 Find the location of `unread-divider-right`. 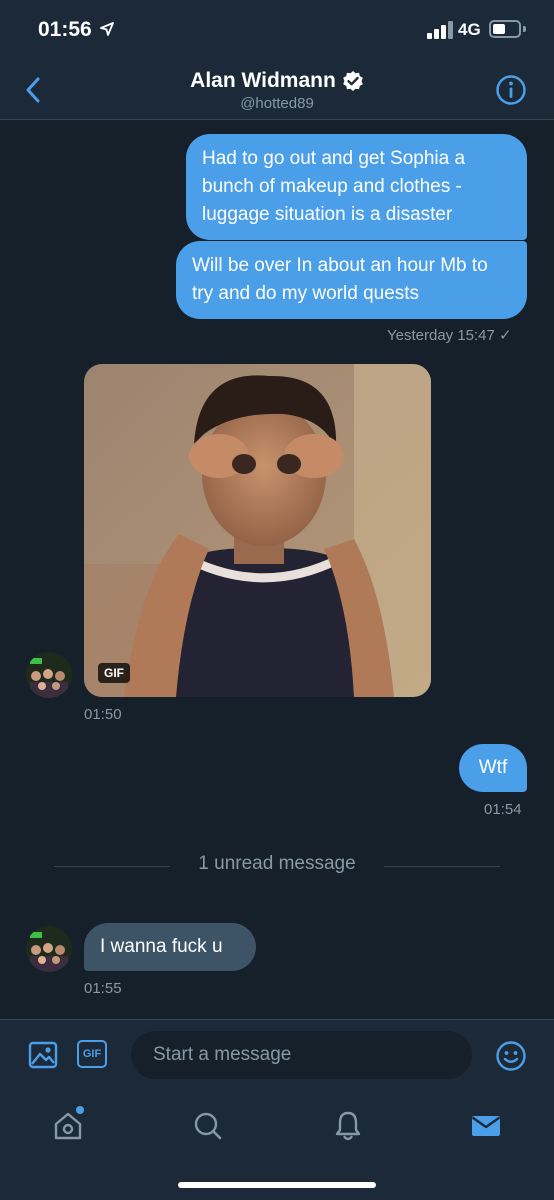

unread-divider-right is located at coordinates (442, 866).